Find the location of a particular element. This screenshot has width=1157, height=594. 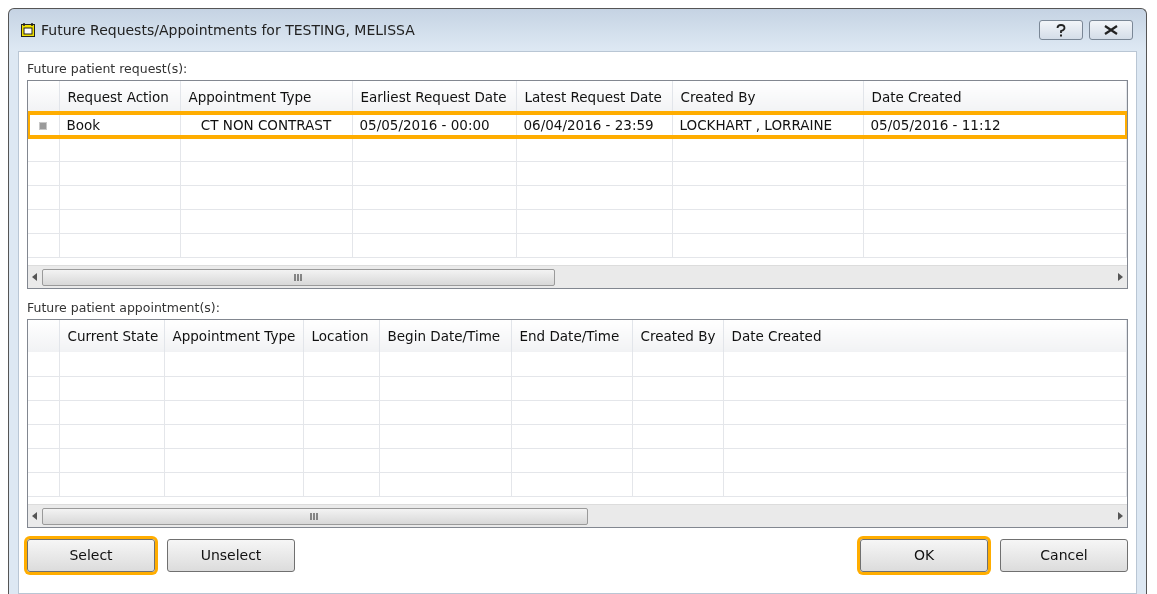

ok-button: OK is located at coordinates (924, 555).